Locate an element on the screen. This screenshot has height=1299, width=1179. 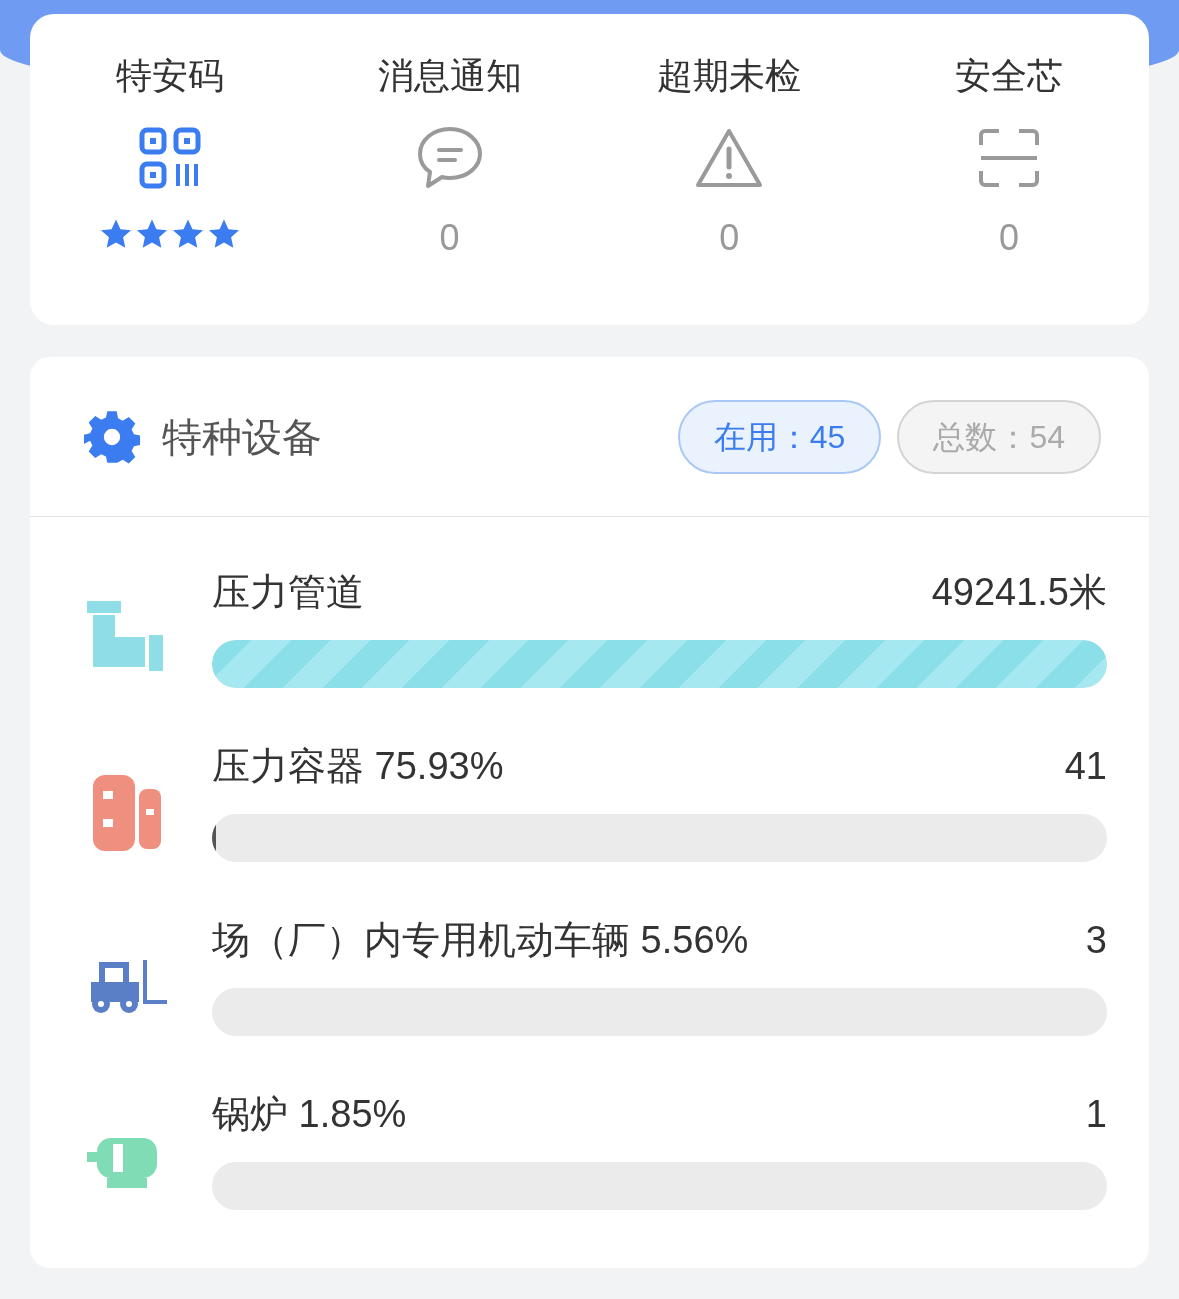
equipment-label: 压力管道 is located at coordinates (288, 592).